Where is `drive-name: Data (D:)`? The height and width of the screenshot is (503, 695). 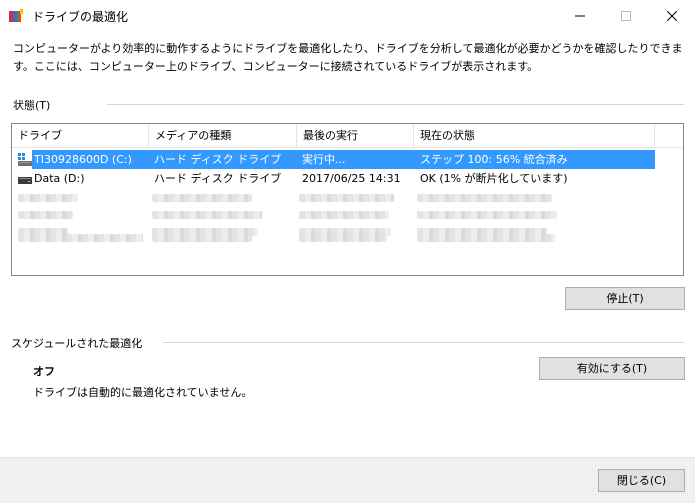 drive-name: Data (D:) is located at coordinates (59, 178).